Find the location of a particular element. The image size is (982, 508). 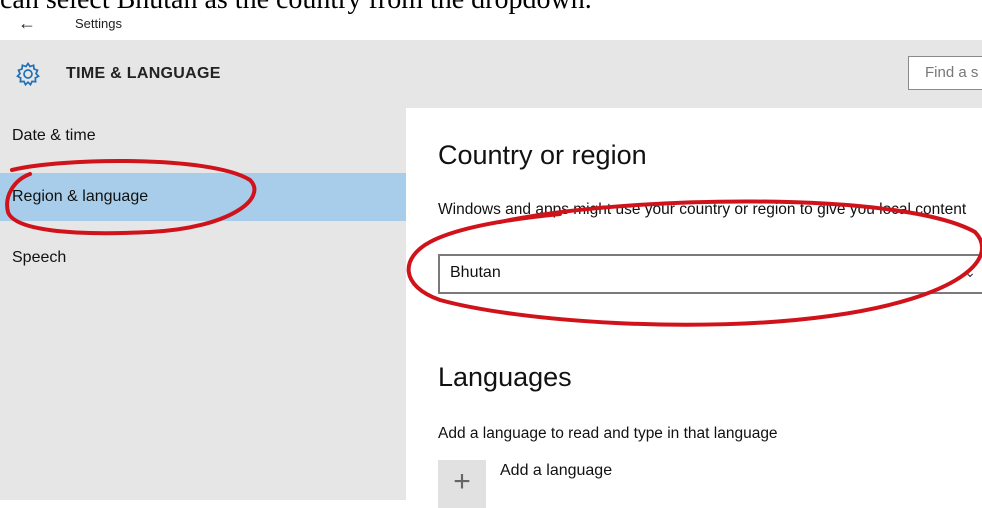

section-title: TIME & LANGUAGE is located at coordinates (143, 73).